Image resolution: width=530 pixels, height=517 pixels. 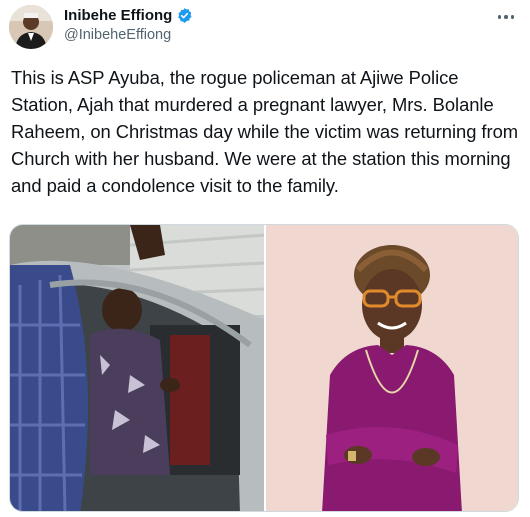 I want to click on more-options-icon, so click(x=506, y=17).